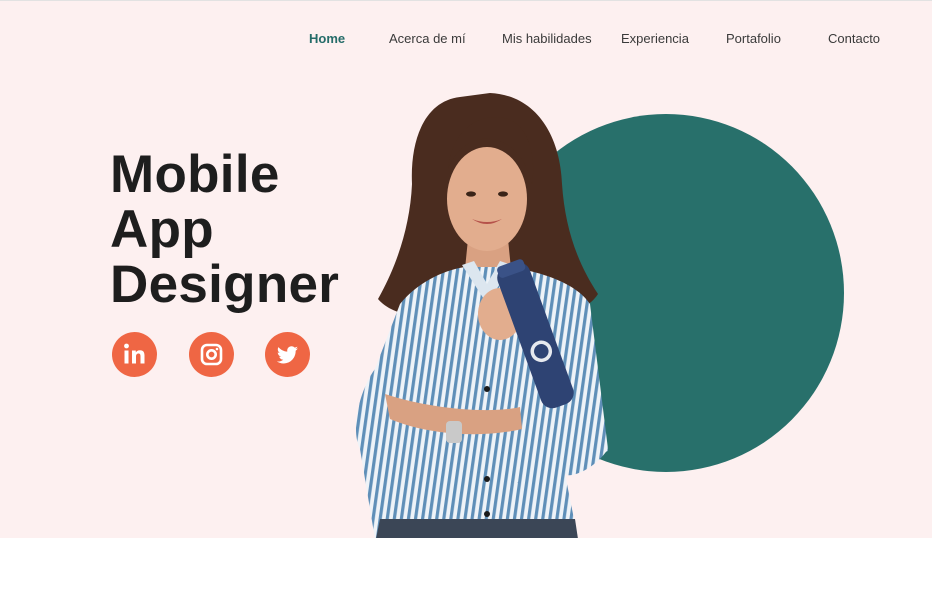 The width and height of the screenshot is (932, 596). Describe the element at coordinates (854, 38) in the screenshot. I see `nav-item-contact: Contacto` at that location.